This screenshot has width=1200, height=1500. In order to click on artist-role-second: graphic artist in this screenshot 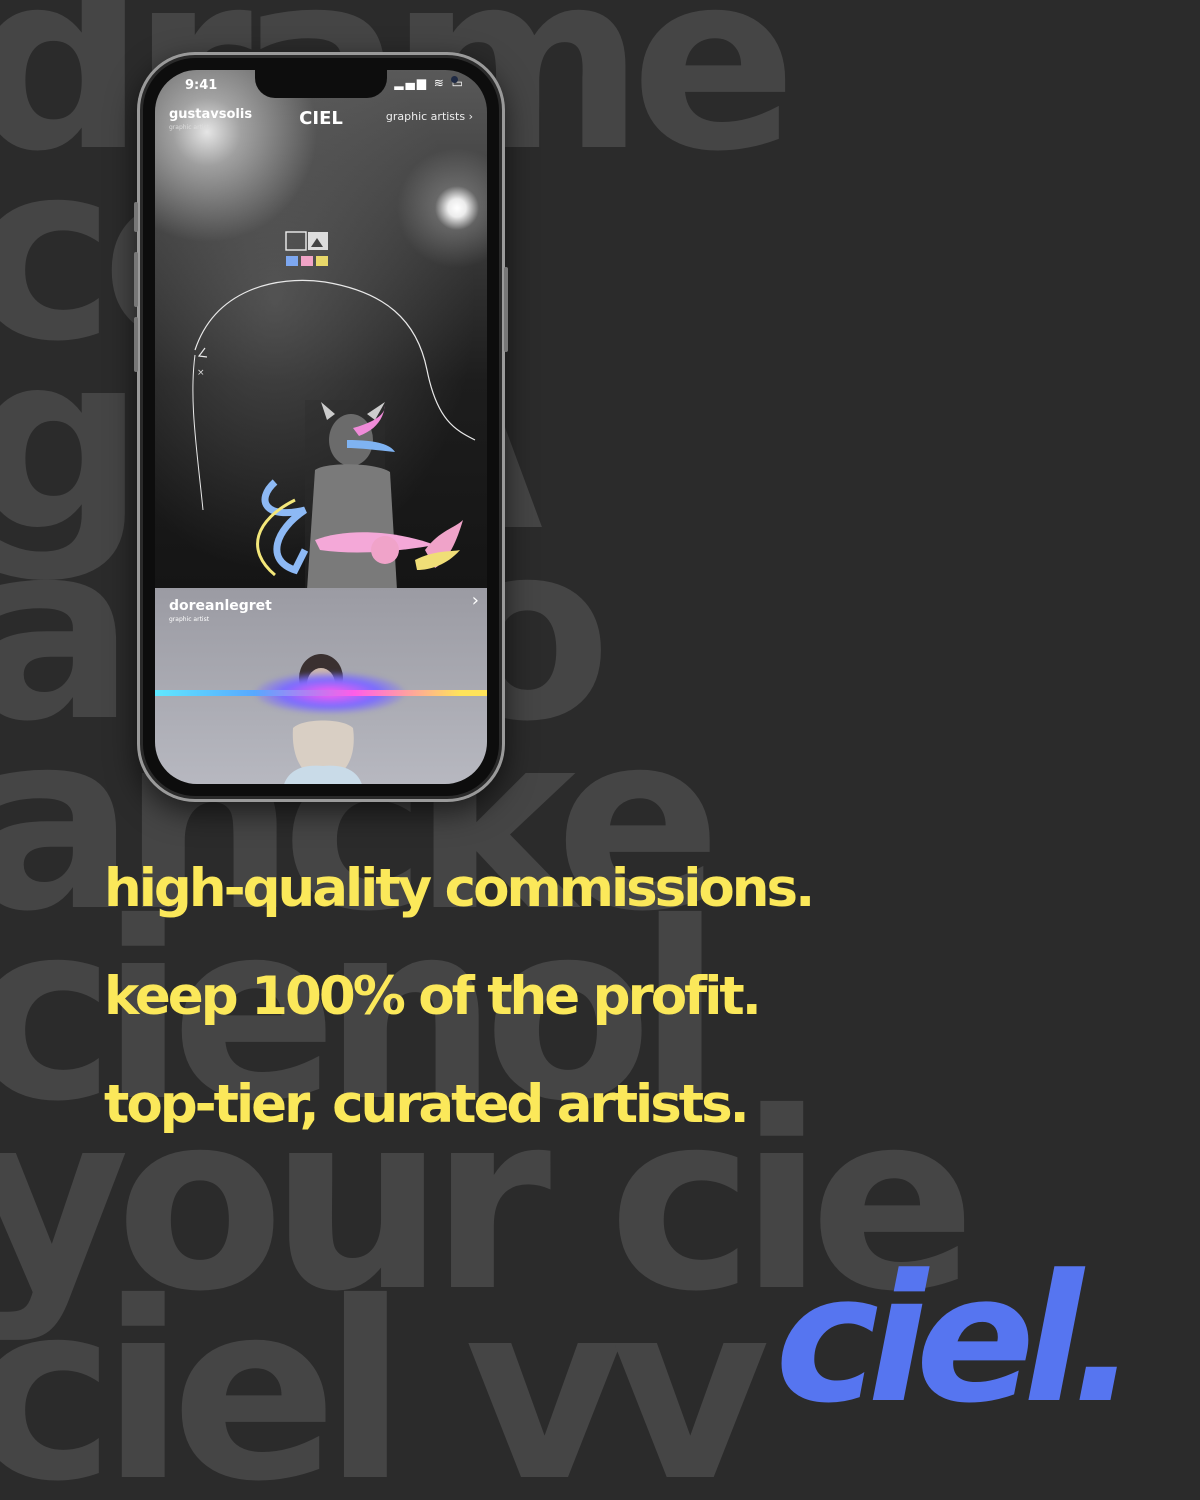, I will do `click(189, 619)`.